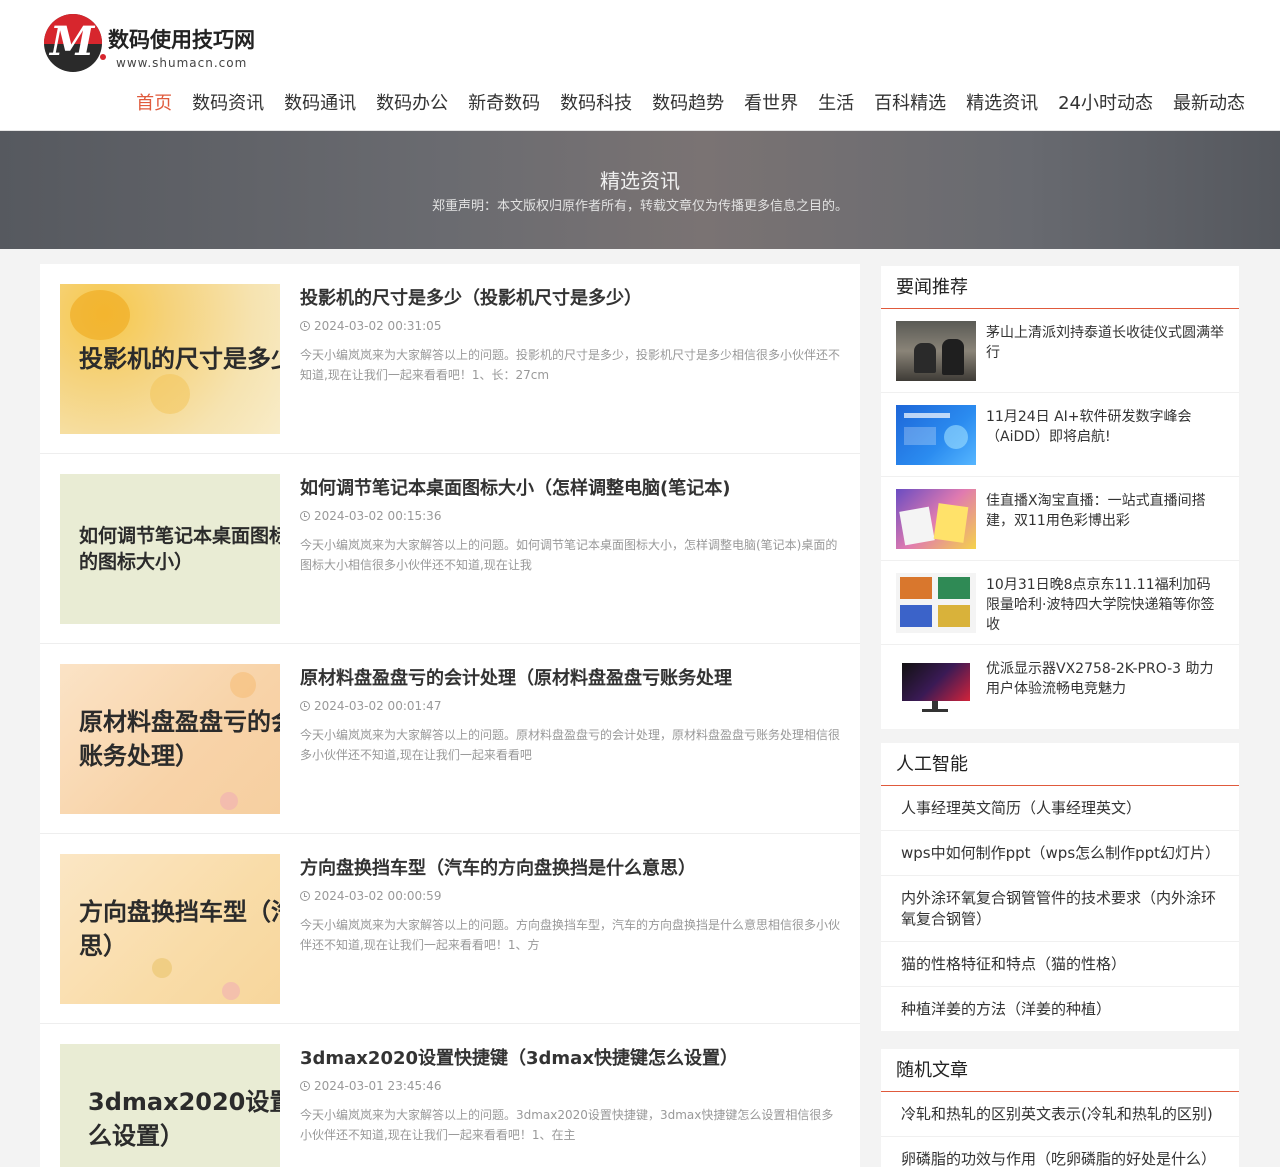 This screenshot has width=1280, height=1167. Describe the element at coordinates (640, 181) in the screenshot. I see `banner-title: 精选资讯` at that location.